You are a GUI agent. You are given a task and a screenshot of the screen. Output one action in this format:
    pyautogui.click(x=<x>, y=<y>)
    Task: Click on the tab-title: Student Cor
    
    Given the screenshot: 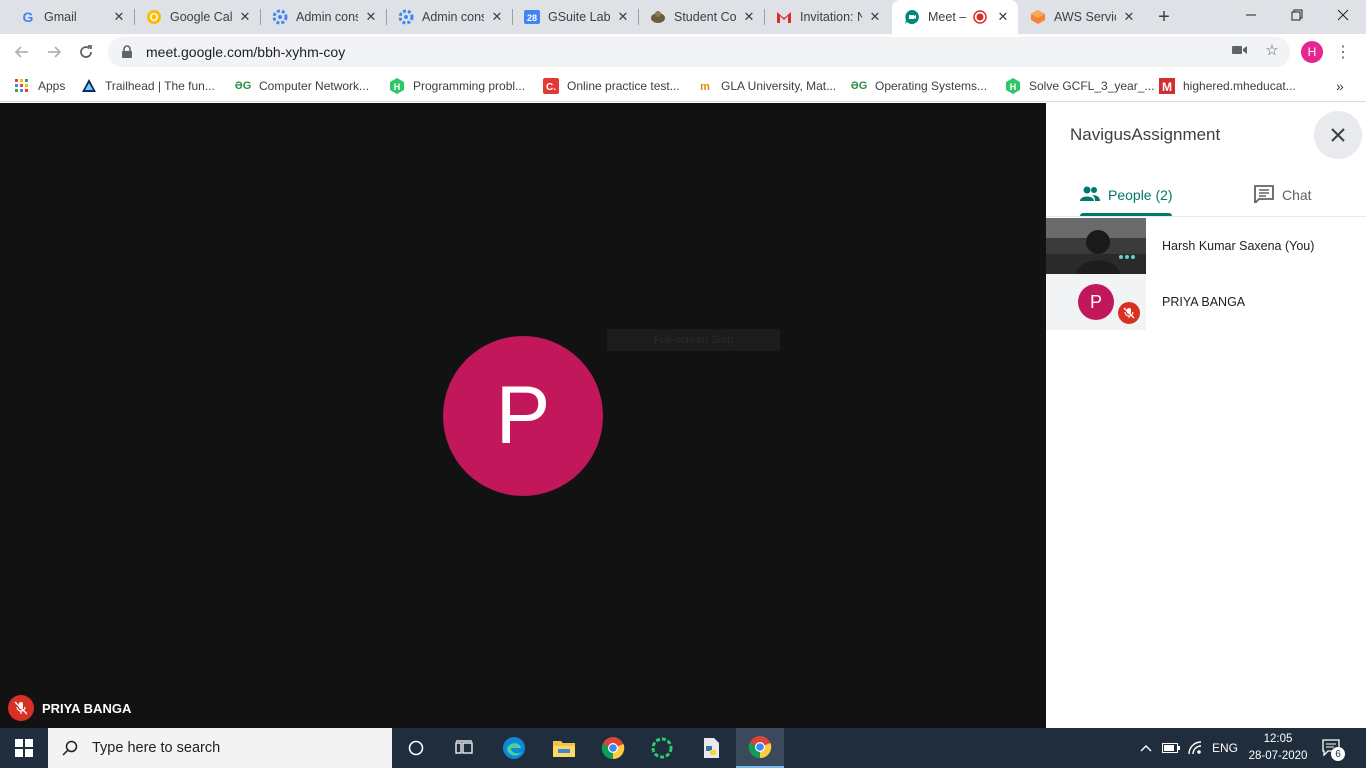 What is the action you would take?
    pyautogui.click(x=705, y=17)
    